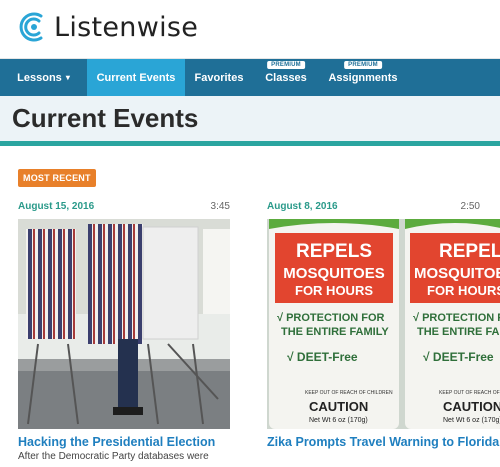 The width and height of the screenshot is (500, 467). I want to click on nav-item-current-events: Current Events, so click(136, 77).